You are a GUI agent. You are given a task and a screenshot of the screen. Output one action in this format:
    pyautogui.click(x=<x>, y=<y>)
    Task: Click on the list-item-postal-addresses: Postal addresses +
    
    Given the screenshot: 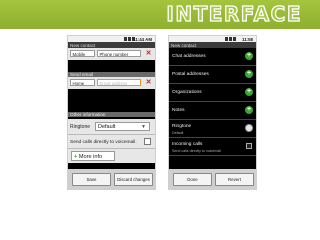 What is the action you would take?
    pyautogui.click(x=212, y=75)
    